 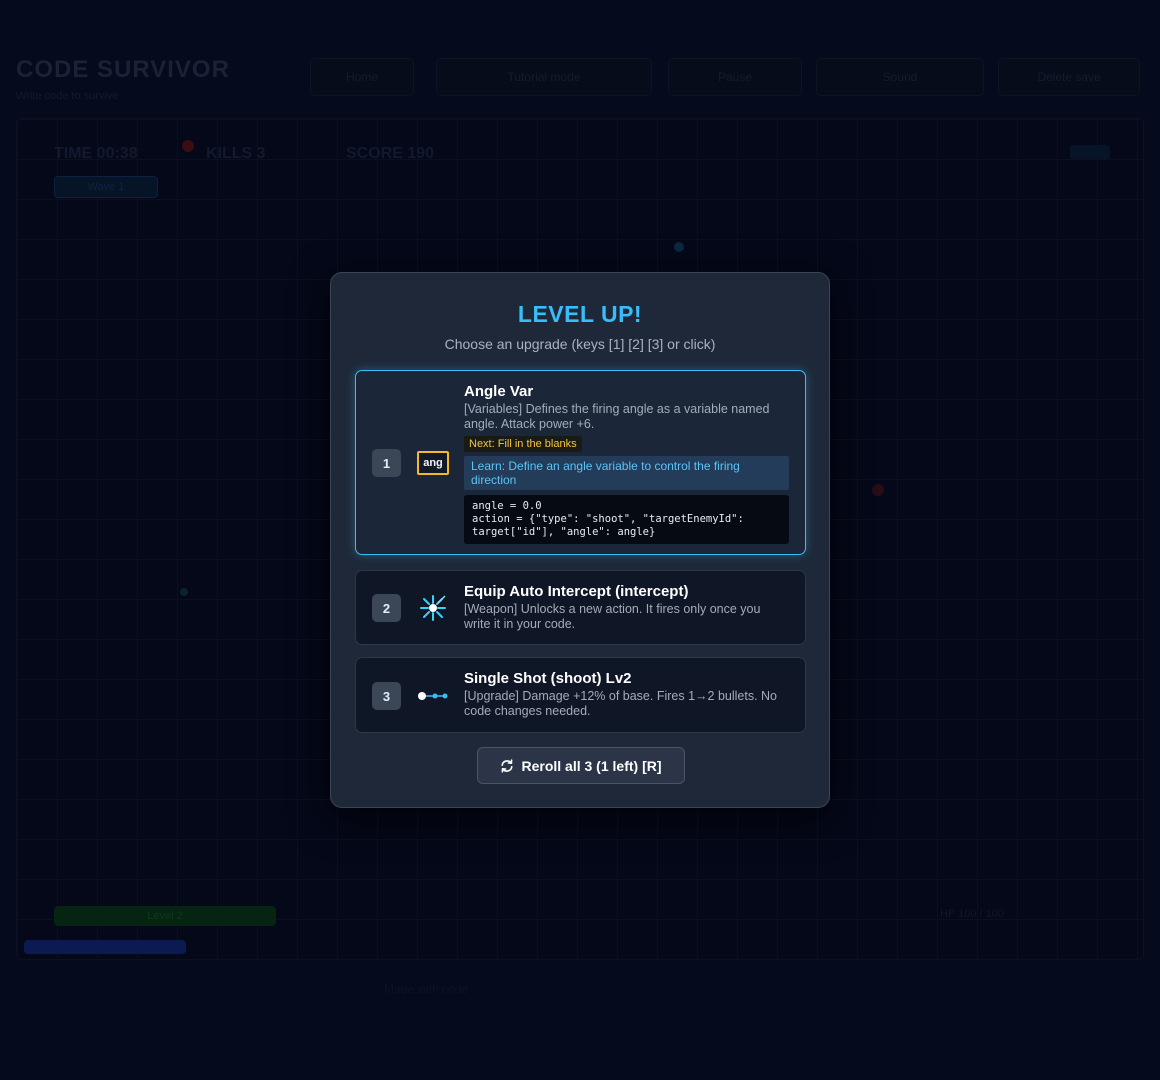 I want to click on single-shot-icon, so click(x=433, y=696).